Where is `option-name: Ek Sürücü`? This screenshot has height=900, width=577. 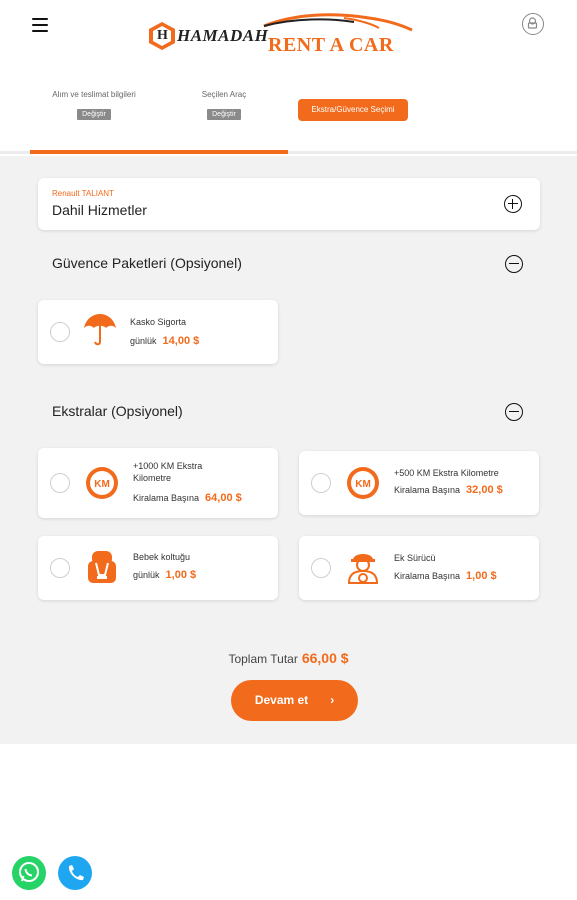 option-name: Ek Sürücü is located at coordinates (415, 558).